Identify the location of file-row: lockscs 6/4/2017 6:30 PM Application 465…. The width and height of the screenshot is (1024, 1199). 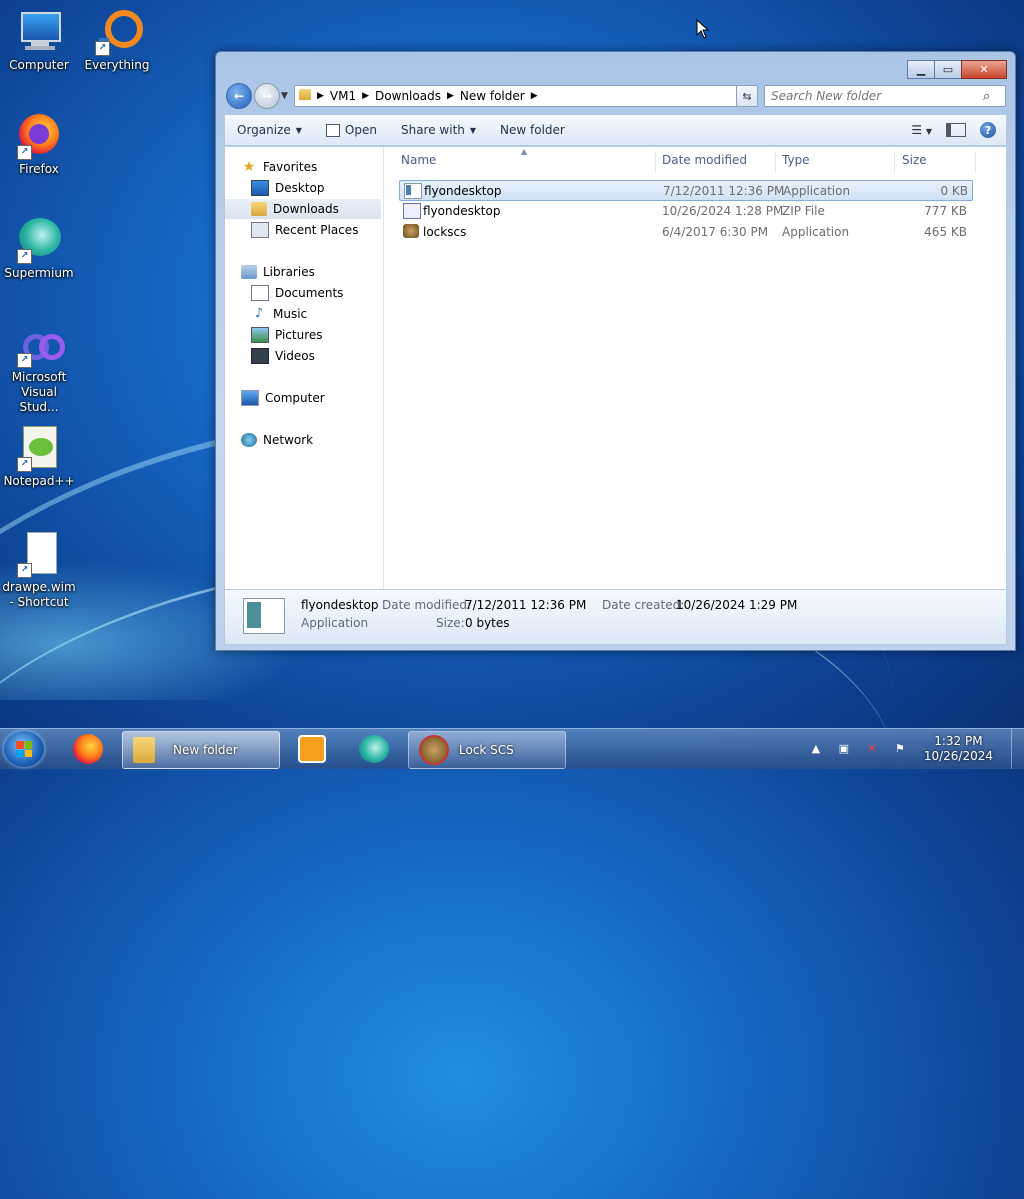
(685, 231).